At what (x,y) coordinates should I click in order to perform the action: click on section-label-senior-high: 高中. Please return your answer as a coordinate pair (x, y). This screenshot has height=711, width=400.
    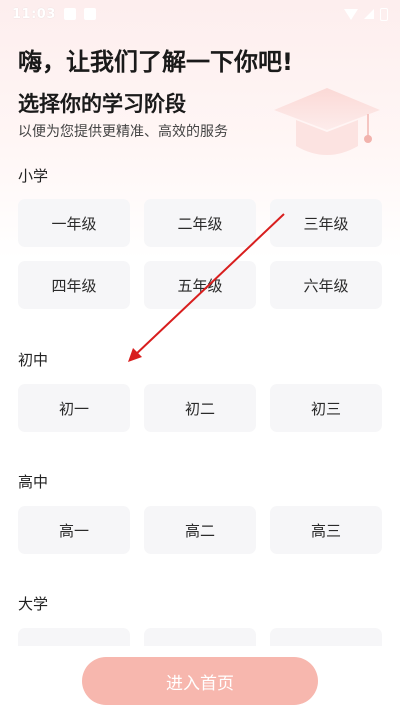
    Looking at the image, I should click on (33, 482).